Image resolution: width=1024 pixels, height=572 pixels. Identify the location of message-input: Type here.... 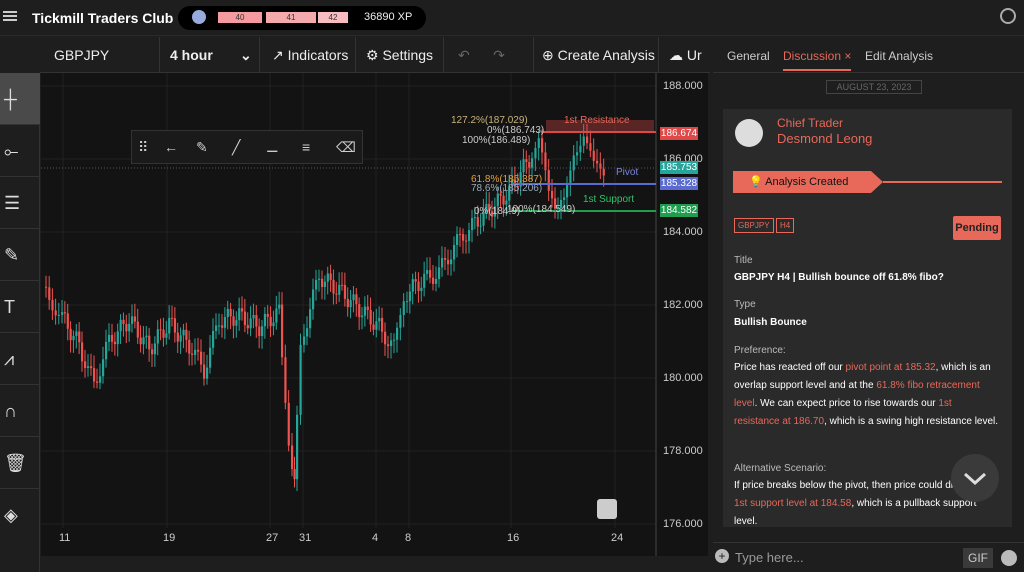
(769, 557).